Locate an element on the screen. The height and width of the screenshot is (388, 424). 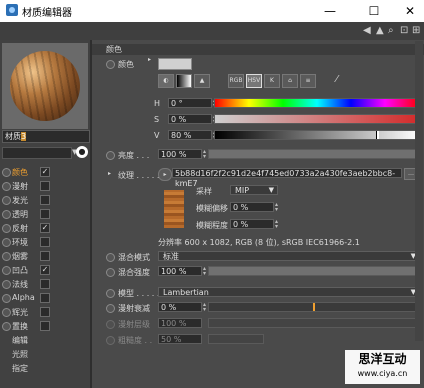
expand-arrow-icon: ▸ is located at coordinates (149, 59).